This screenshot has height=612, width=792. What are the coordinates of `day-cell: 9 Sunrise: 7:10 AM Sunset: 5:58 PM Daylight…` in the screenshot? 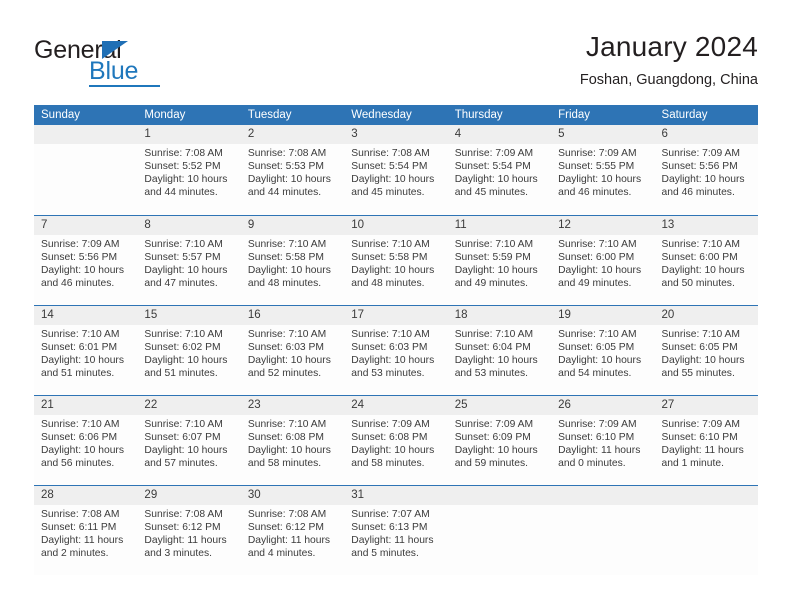 It's located at (292, 260).